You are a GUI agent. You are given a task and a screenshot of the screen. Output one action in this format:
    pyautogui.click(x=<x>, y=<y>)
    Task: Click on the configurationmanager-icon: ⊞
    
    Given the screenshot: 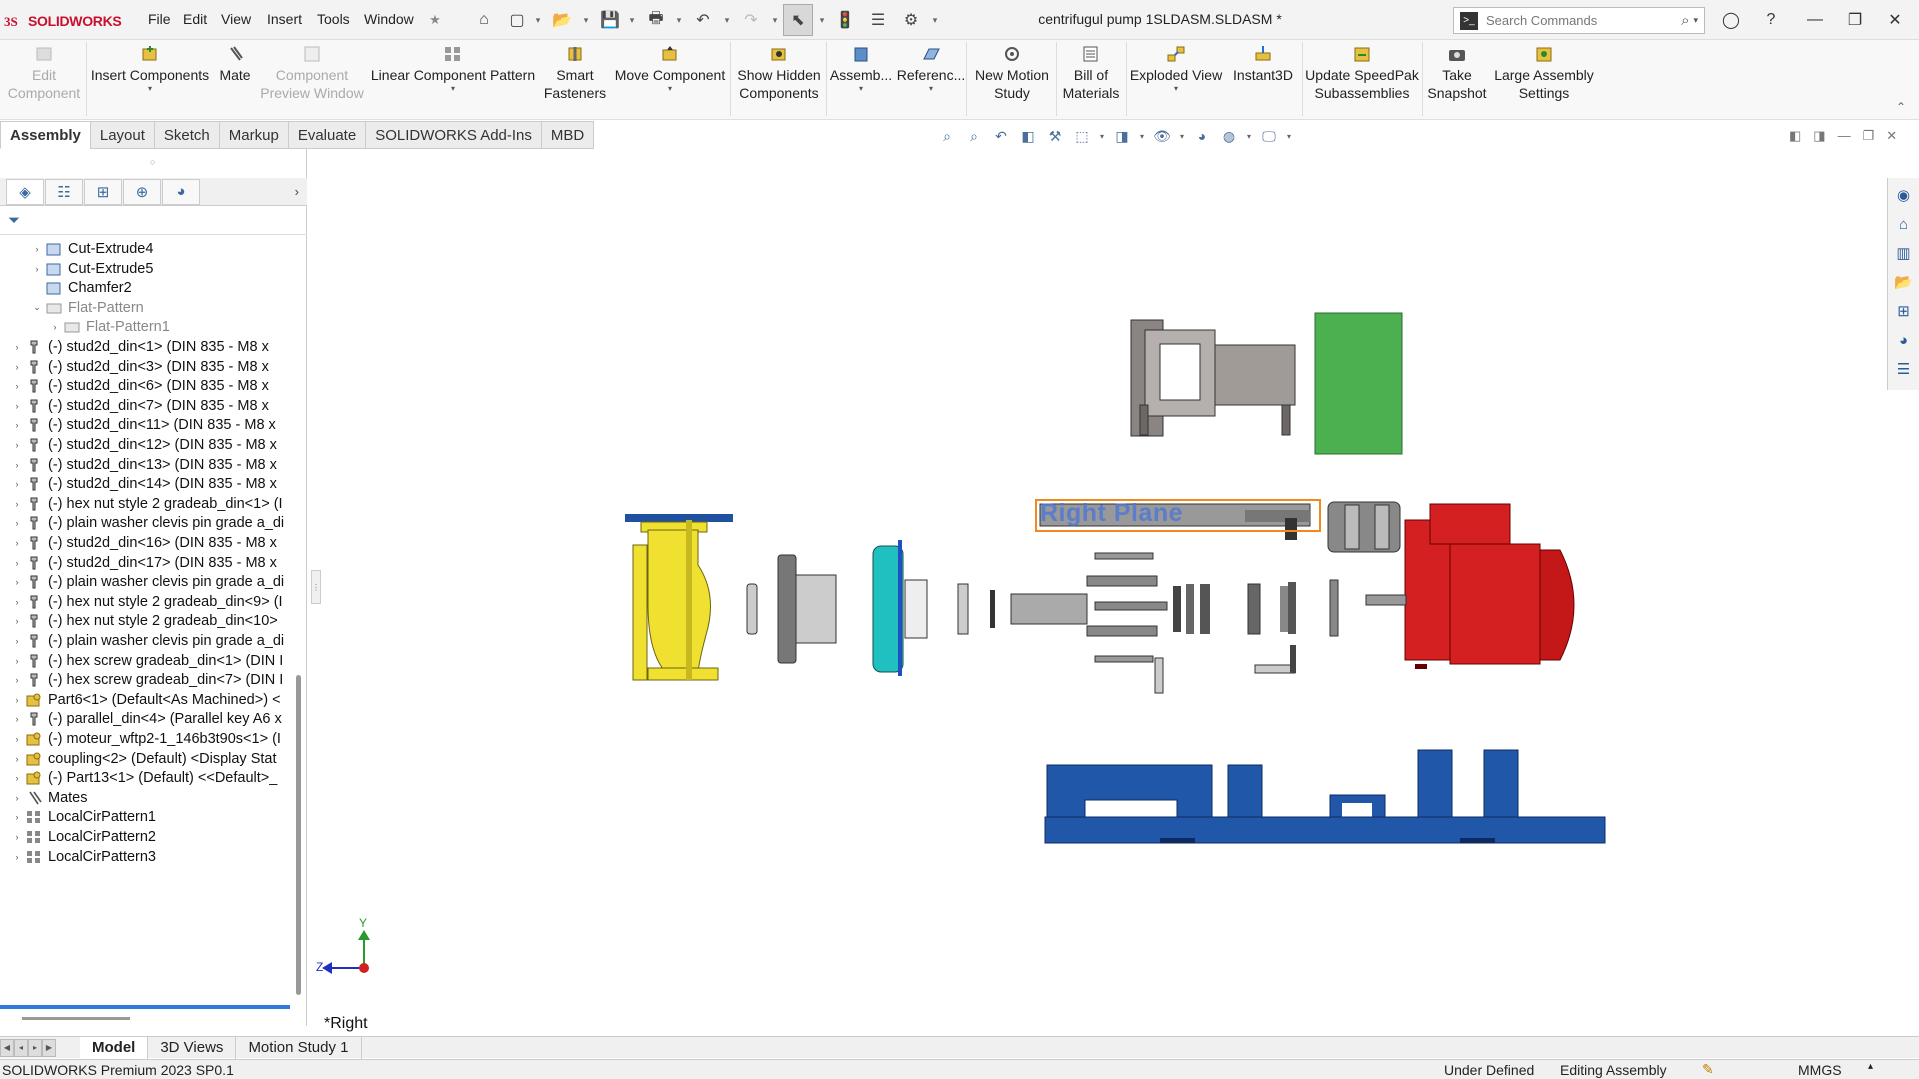 What is the action you would take?
    pyautogui.click(x=103, y=191)
    